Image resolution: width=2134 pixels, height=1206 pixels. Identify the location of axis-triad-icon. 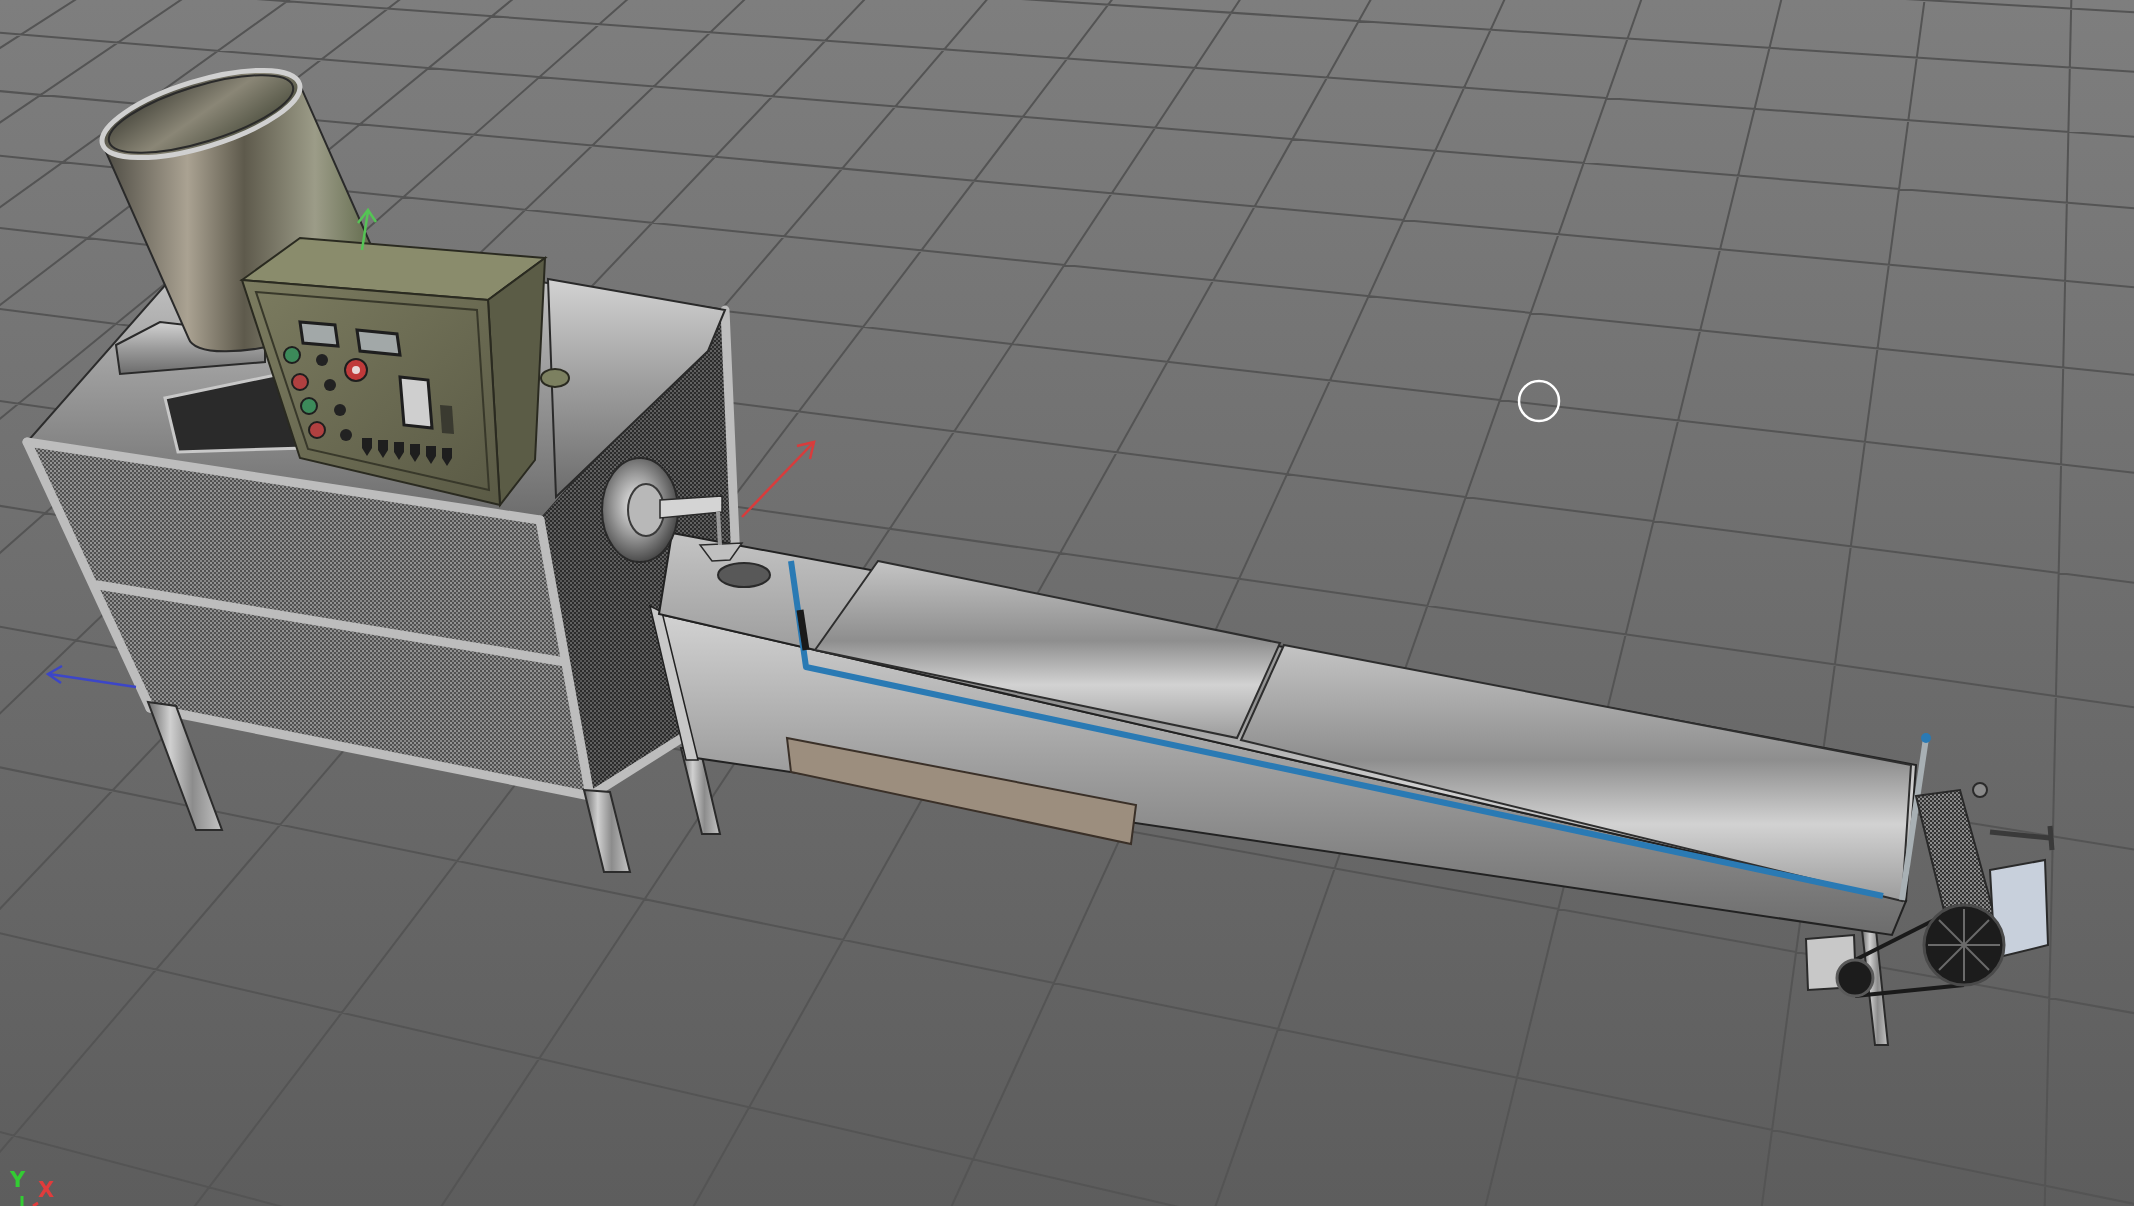
(29, 1201).